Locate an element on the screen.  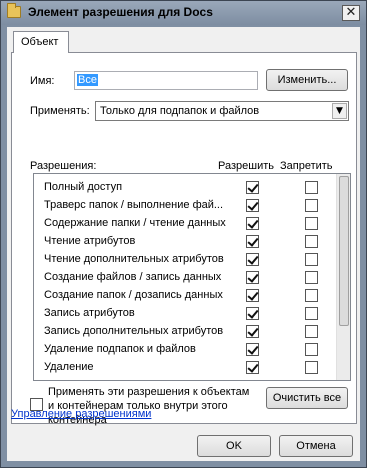
permission-row: Содержание папки / чтение данных is located at coordinates (184, 223).